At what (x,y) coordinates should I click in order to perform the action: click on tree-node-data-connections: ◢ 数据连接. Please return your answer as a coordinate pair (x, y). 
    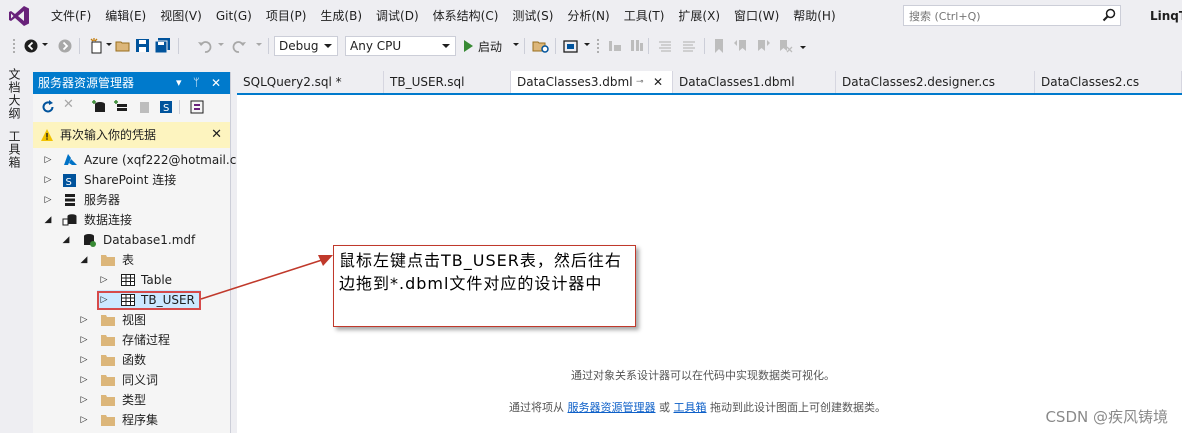
    Looking at the image, I should click on (131, 220).